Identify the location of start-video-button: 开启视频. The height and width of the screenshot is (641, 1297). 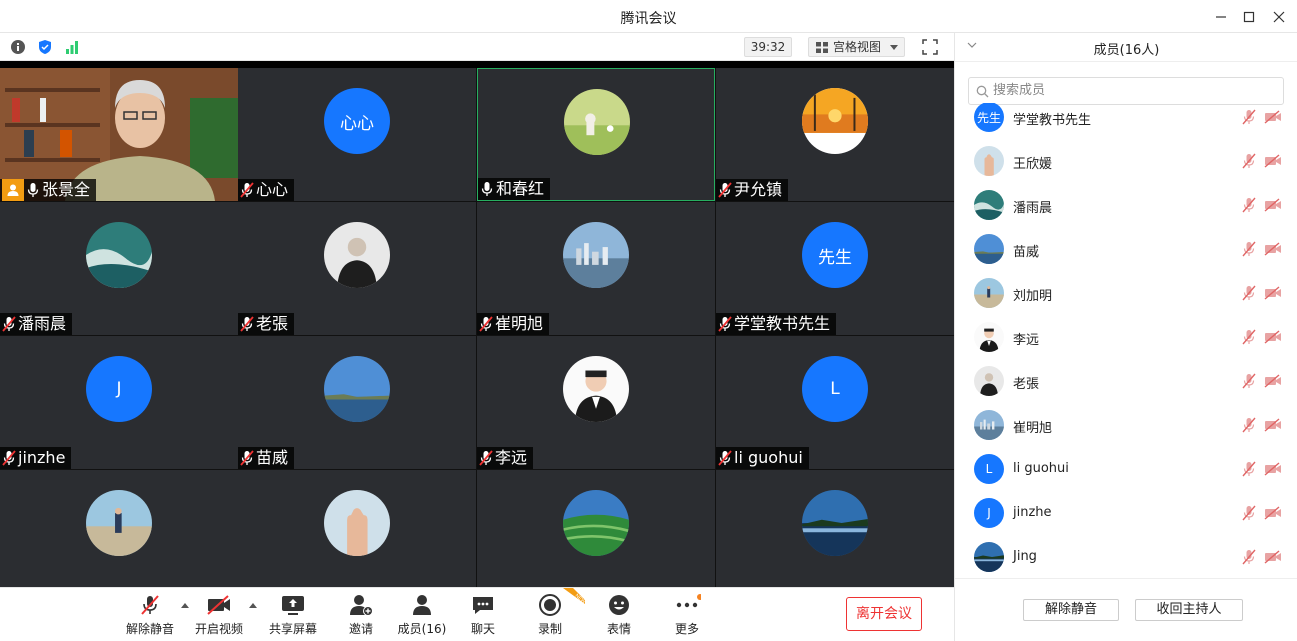
(219, 615).